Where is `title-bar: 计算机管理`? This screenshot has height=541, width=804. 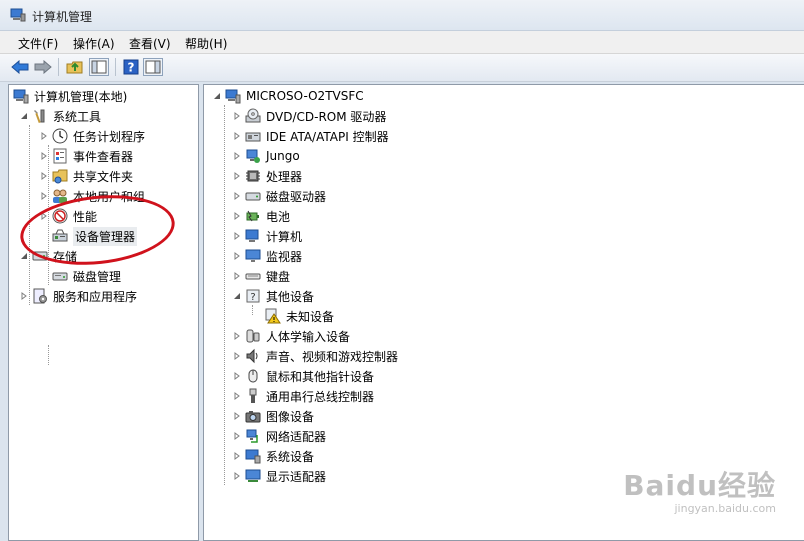
title-bar: 计算机管理 is located at coordinates (402, 15).